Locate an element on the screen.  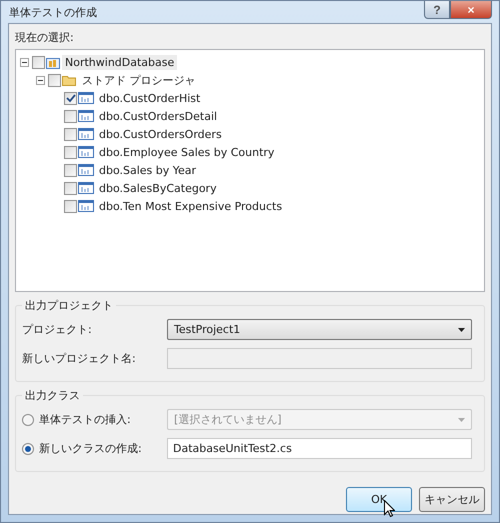
radio-label: 新しいクラスの作成: is located at coordinates (90, 448).